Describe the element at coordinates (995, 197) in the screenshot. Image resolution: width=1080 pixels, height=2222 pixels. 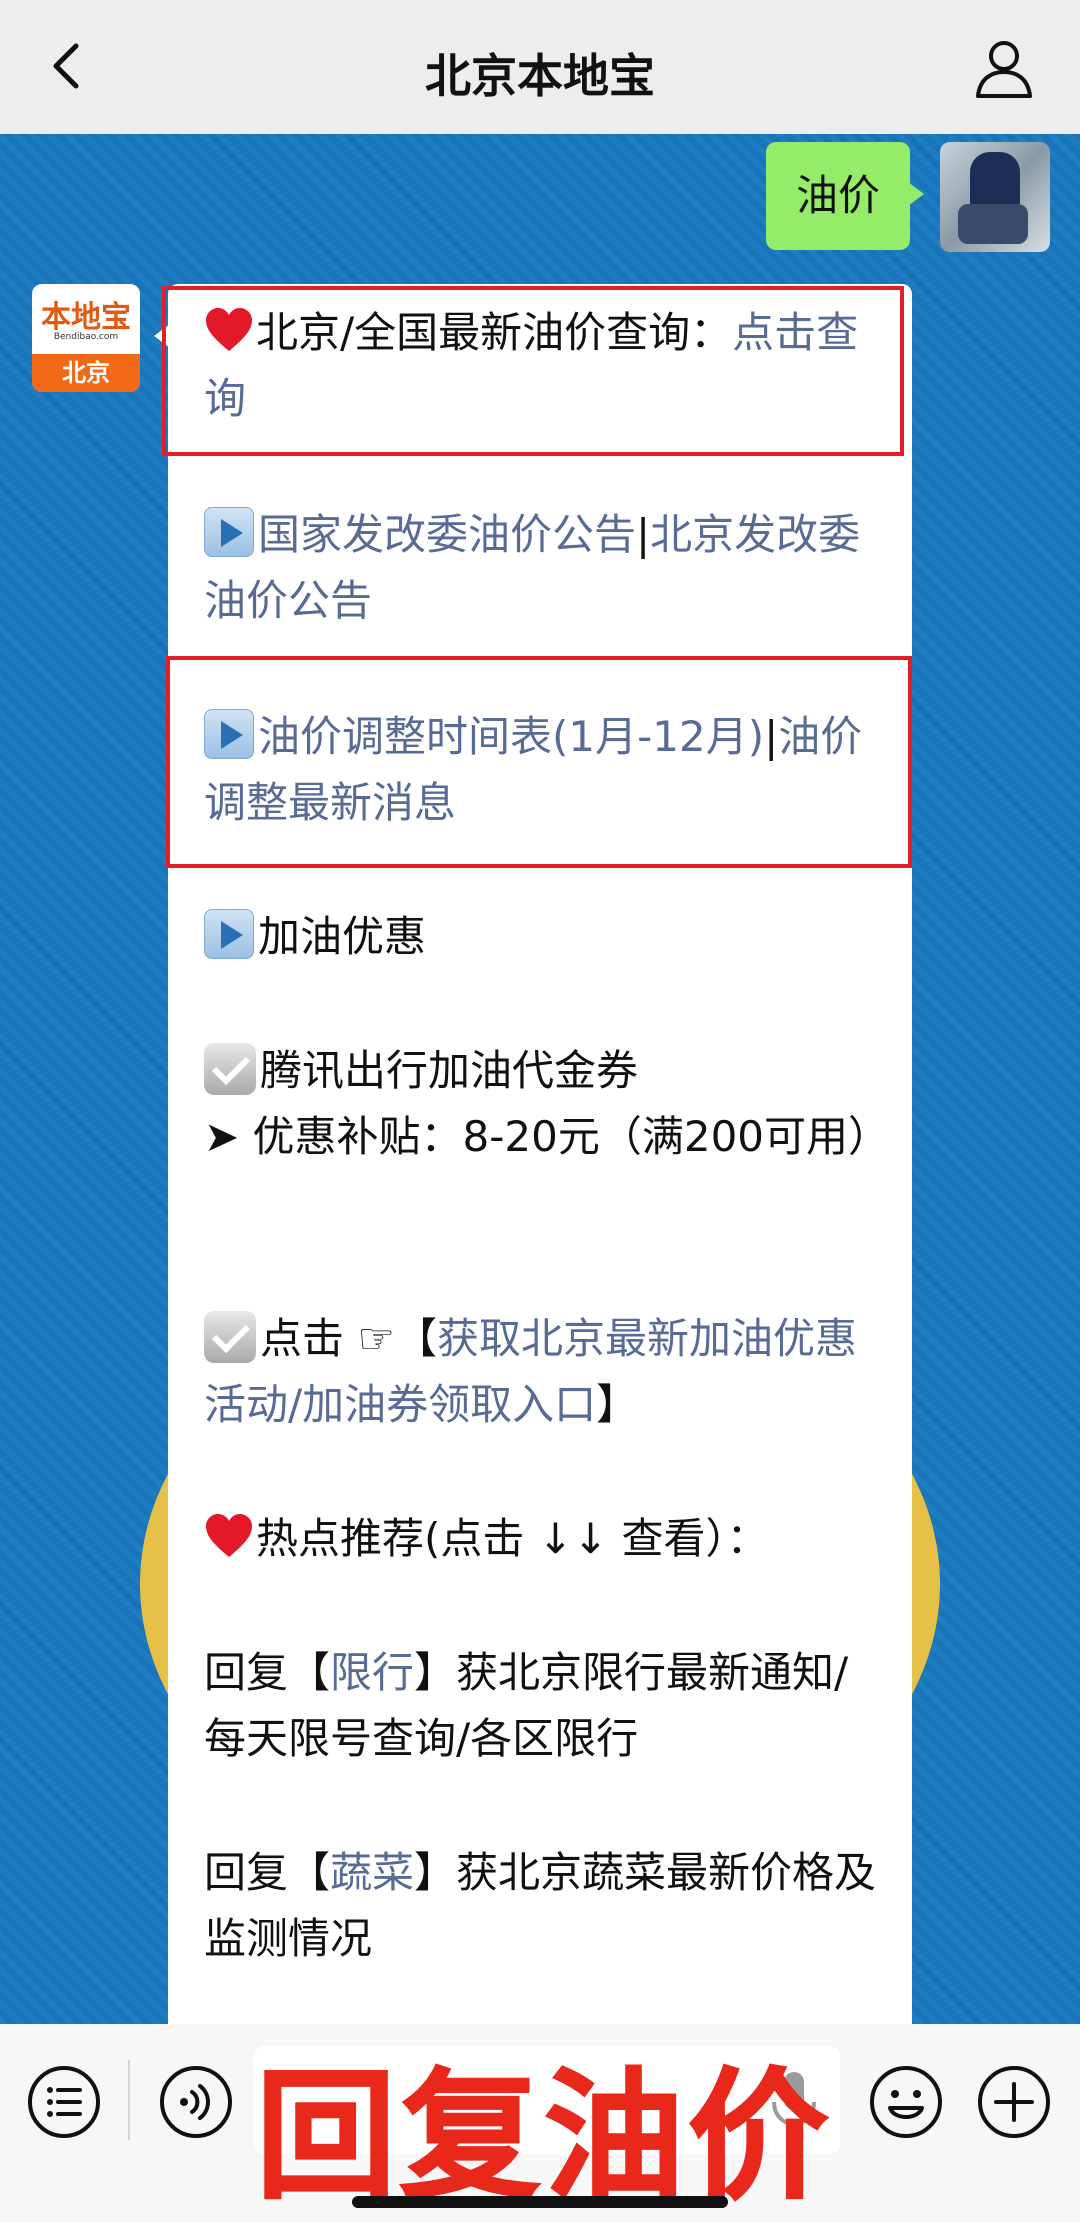
I see `my-avatar` at that location.